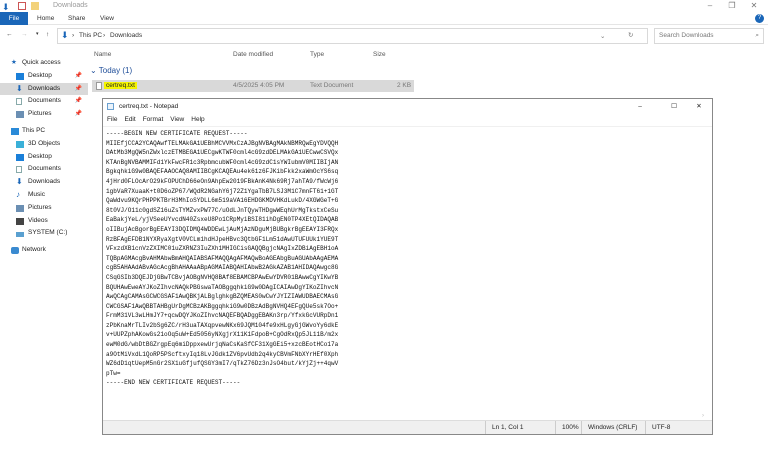  What do you see at coordinates (407, 427) in the screenshot?
I see `notepad-status-bar: Ln 1, Col 1 100% Windows (CRLF) UTF-8` at bounding box center [407, 427].